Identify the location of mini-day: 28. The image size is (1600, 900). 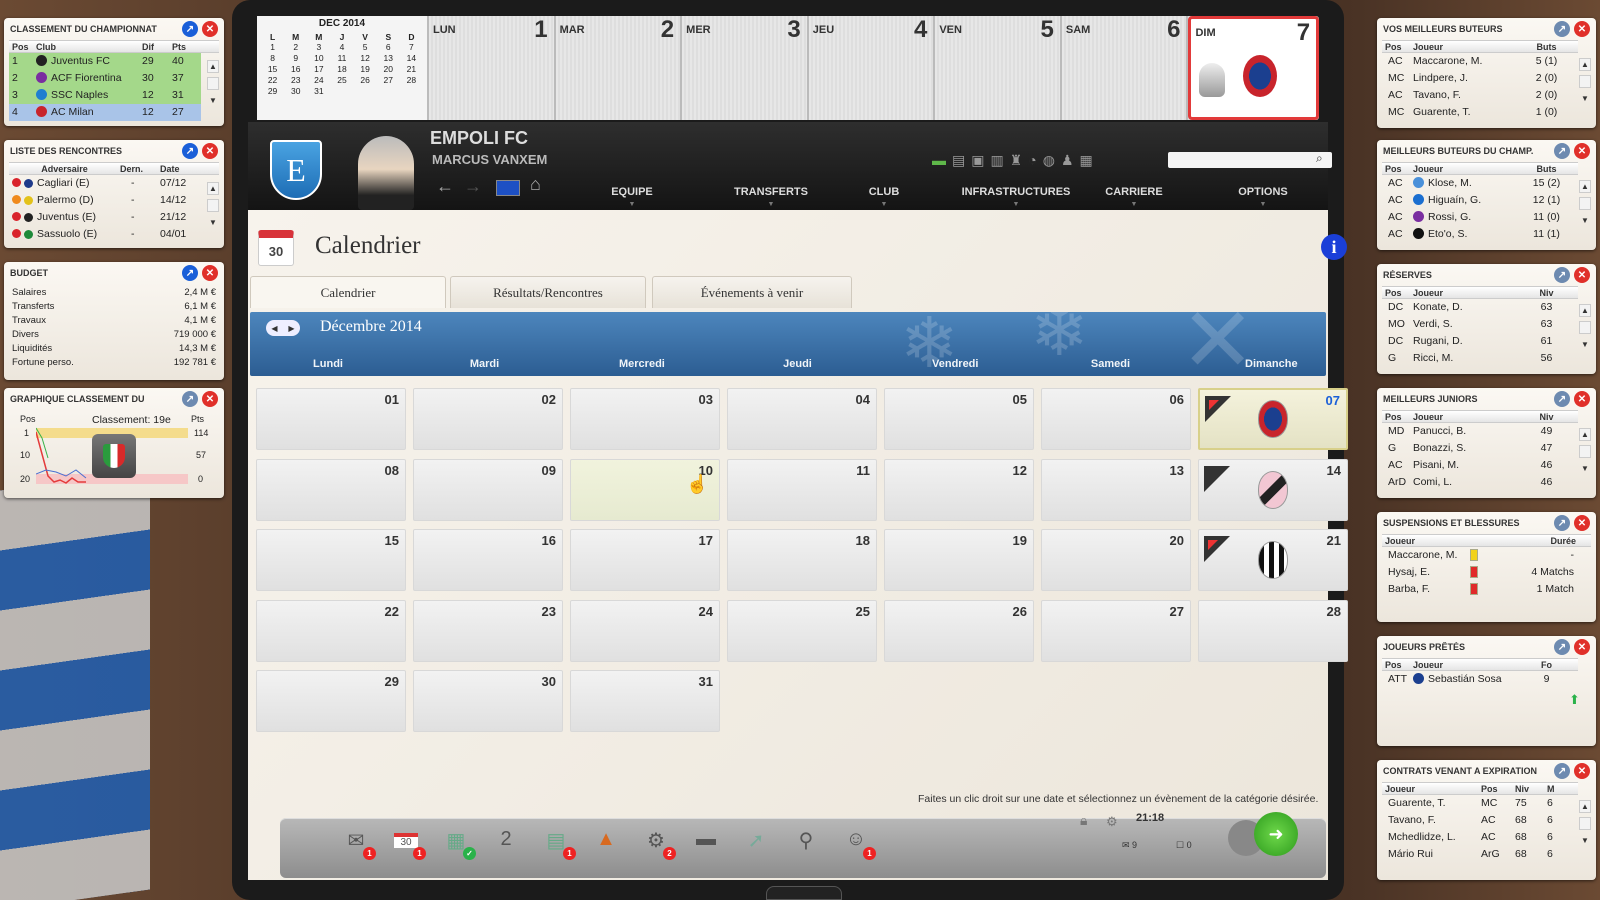
(411, 80).